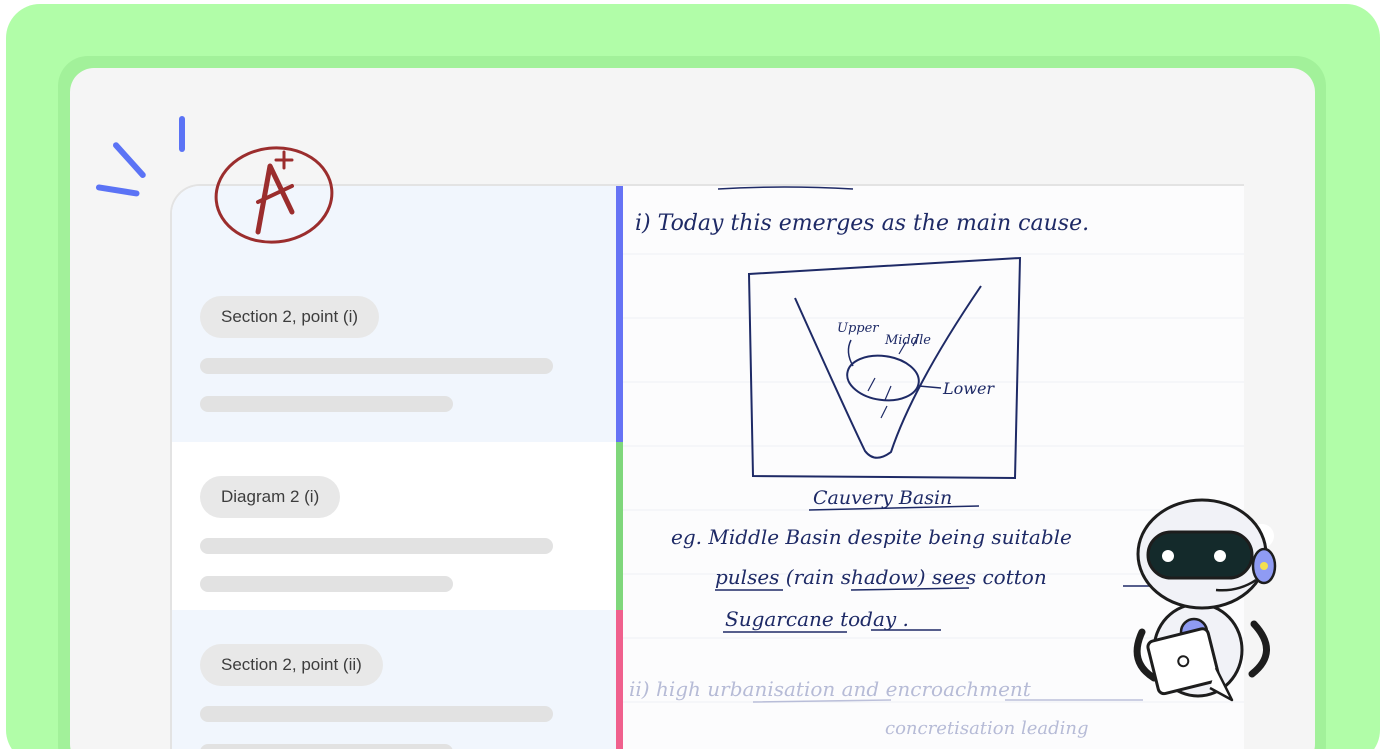  I want to click on answer-line-sugarcane: Sugarcane today ., so click(817, 619).